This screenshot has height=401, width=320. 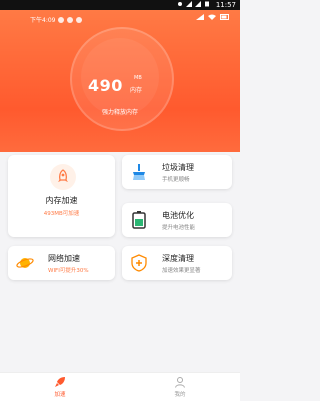 What do you see at coordinates (120, 386) in the screenshot?
I see `bottom-tab-bar: 加速 我的` at bounding box center [120, 386].